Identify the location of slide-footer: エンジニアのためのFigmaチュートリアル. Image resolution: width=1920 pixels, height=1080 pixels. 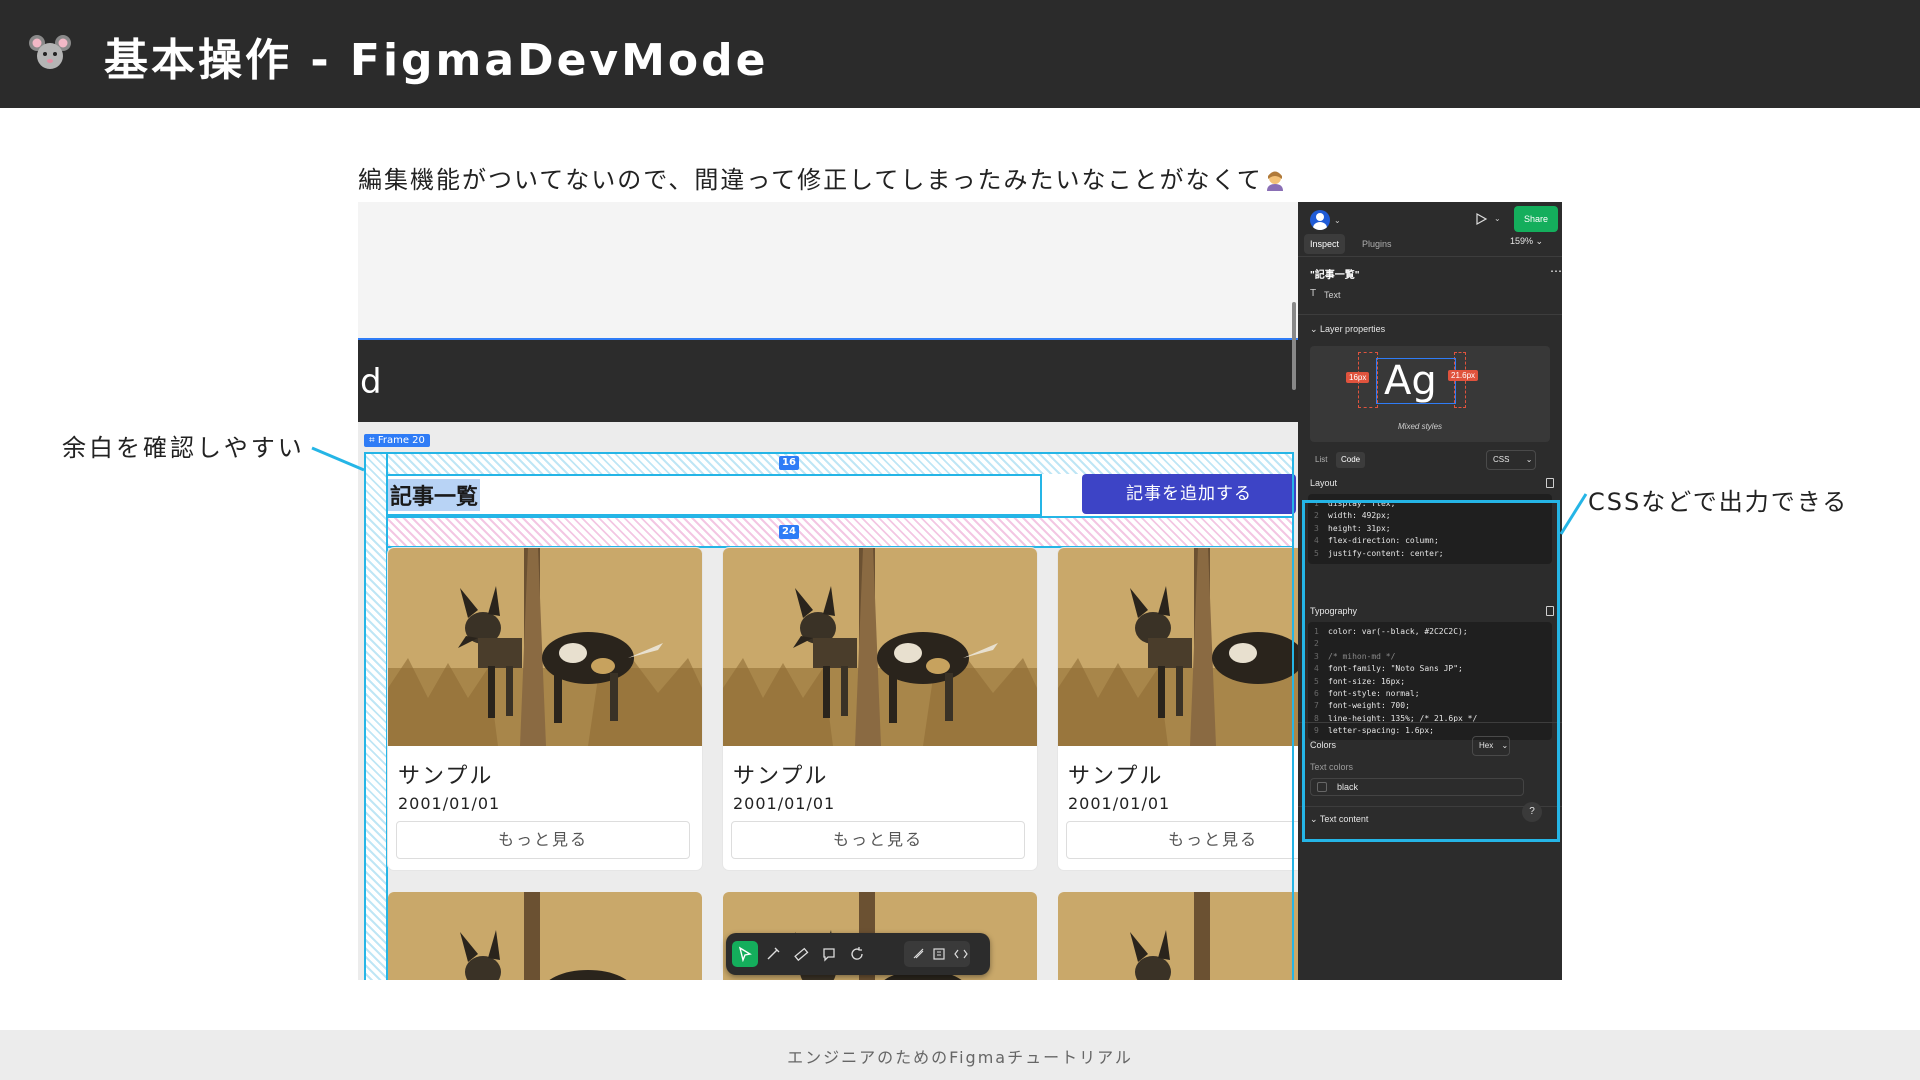
(960, 1055).